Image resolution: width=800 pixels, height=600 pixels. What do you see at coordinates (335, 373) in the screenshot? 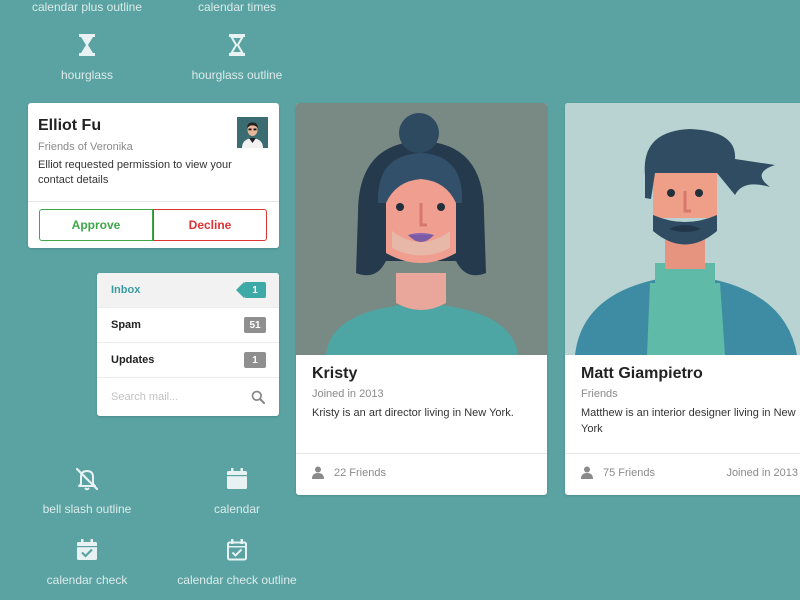
I see `profile-name: Kristy` at bounding box center [335, 373].